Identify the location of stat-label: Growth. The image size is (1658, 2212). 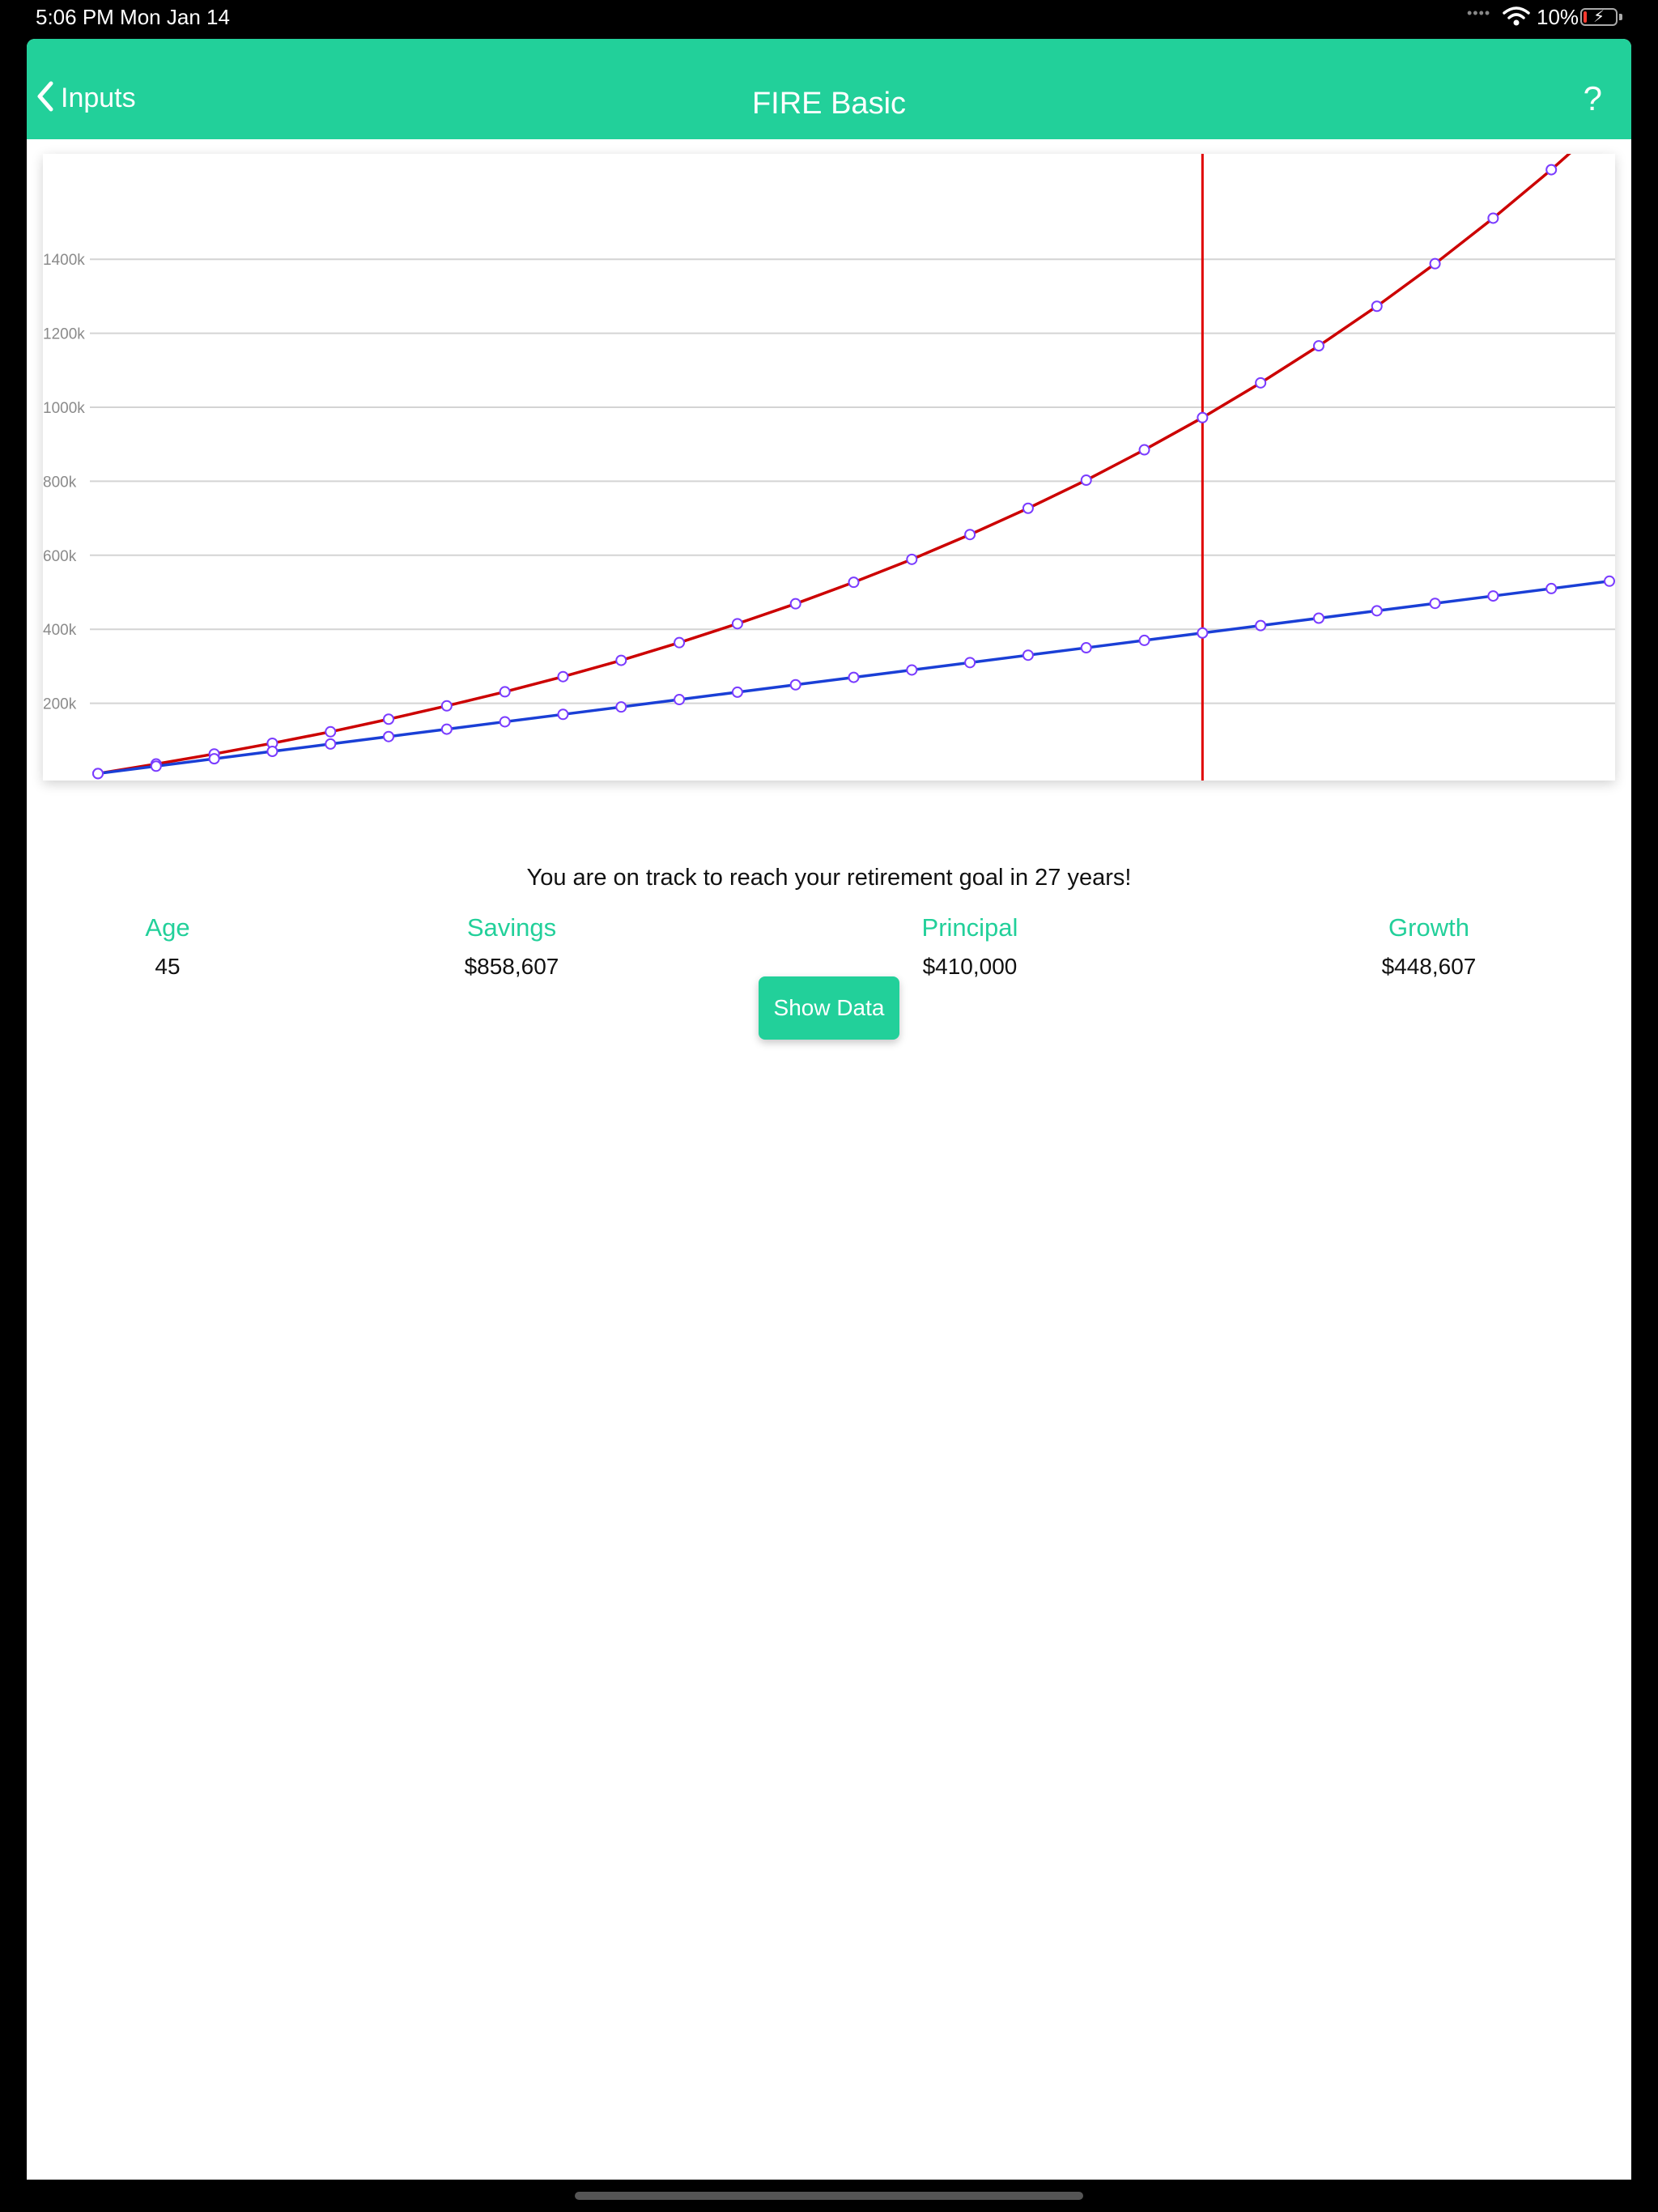
(1428, 927).